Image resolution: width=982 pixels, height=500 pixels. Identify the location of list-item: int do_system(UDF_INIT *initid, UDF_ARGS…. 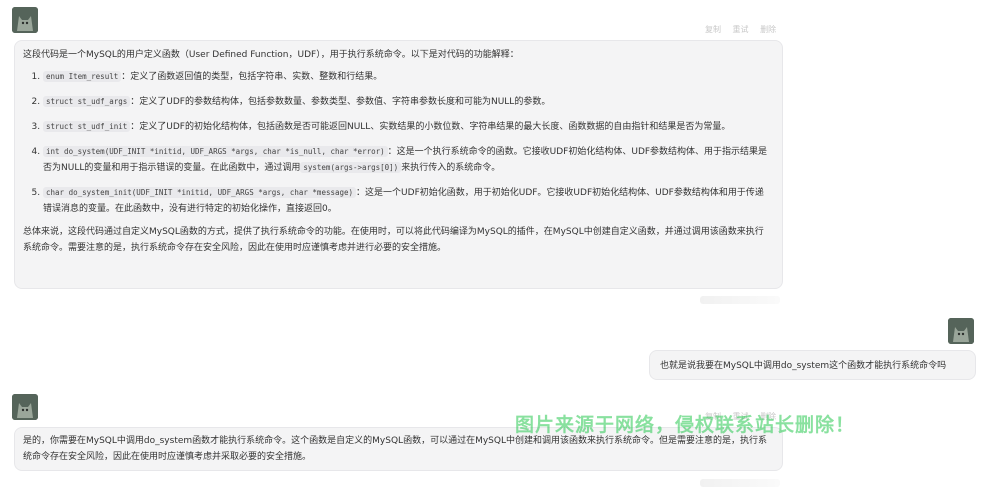
(407, 160).